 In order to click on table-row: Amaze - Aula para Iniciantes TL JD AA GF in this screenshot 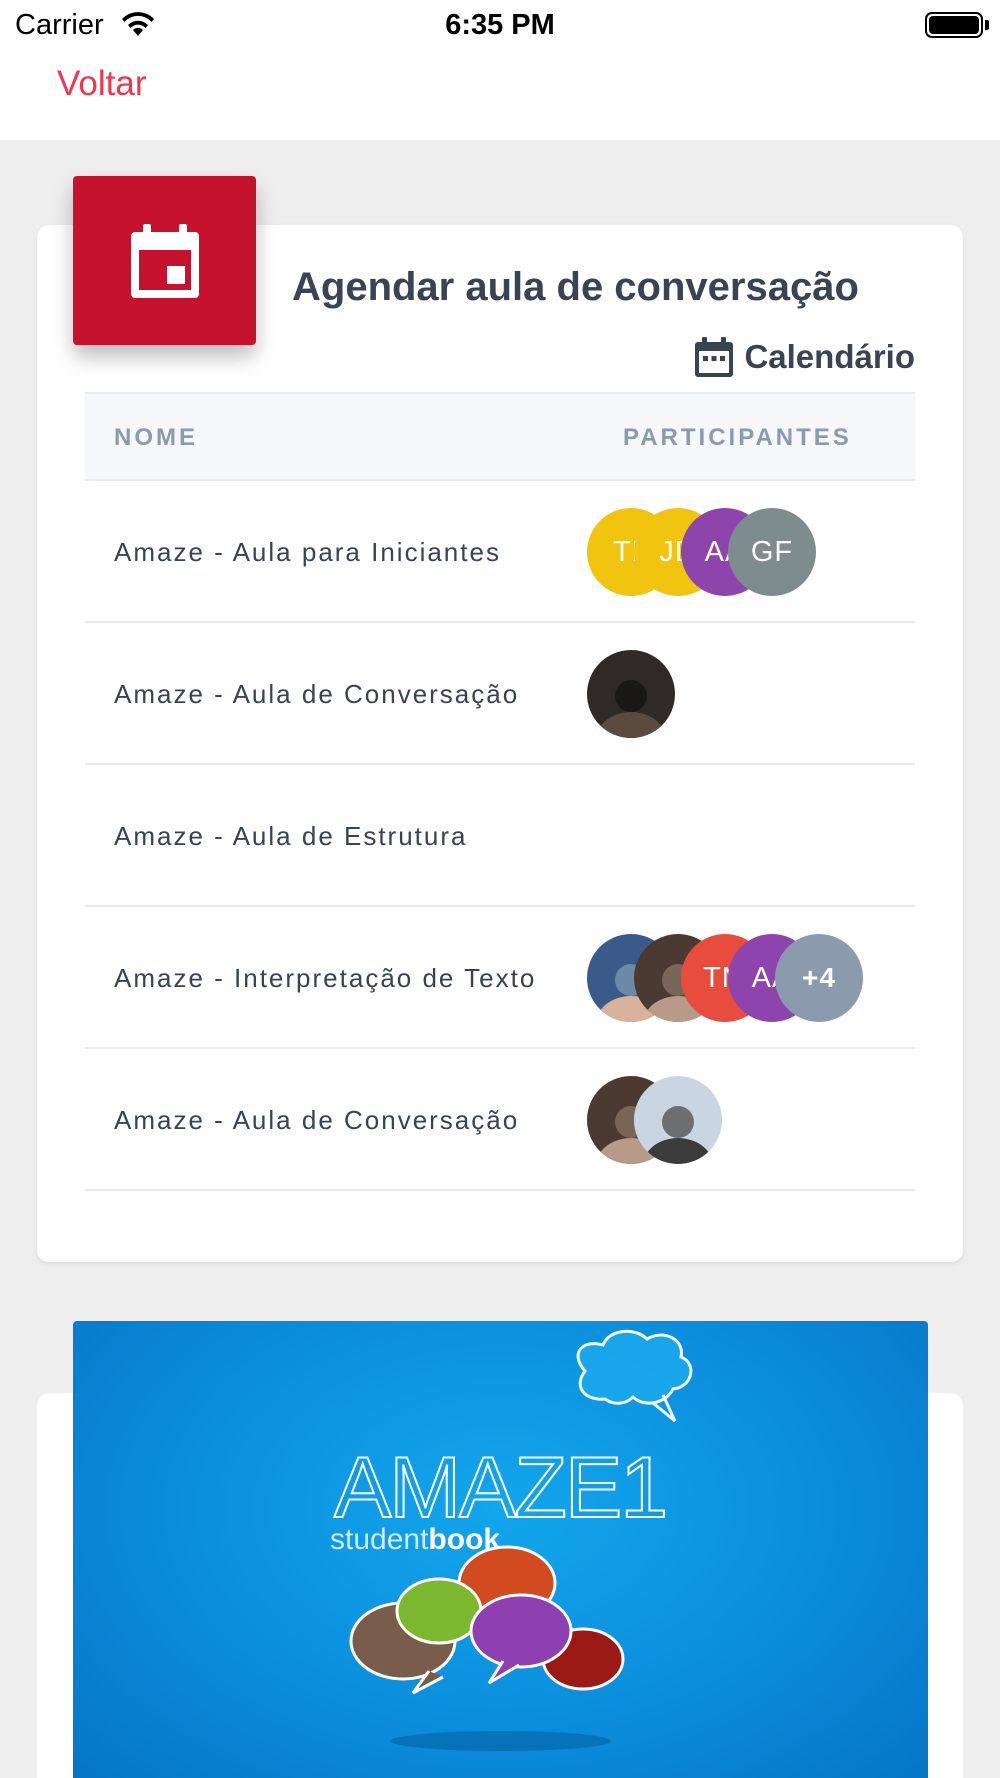, I will do `click(500, 552)`.